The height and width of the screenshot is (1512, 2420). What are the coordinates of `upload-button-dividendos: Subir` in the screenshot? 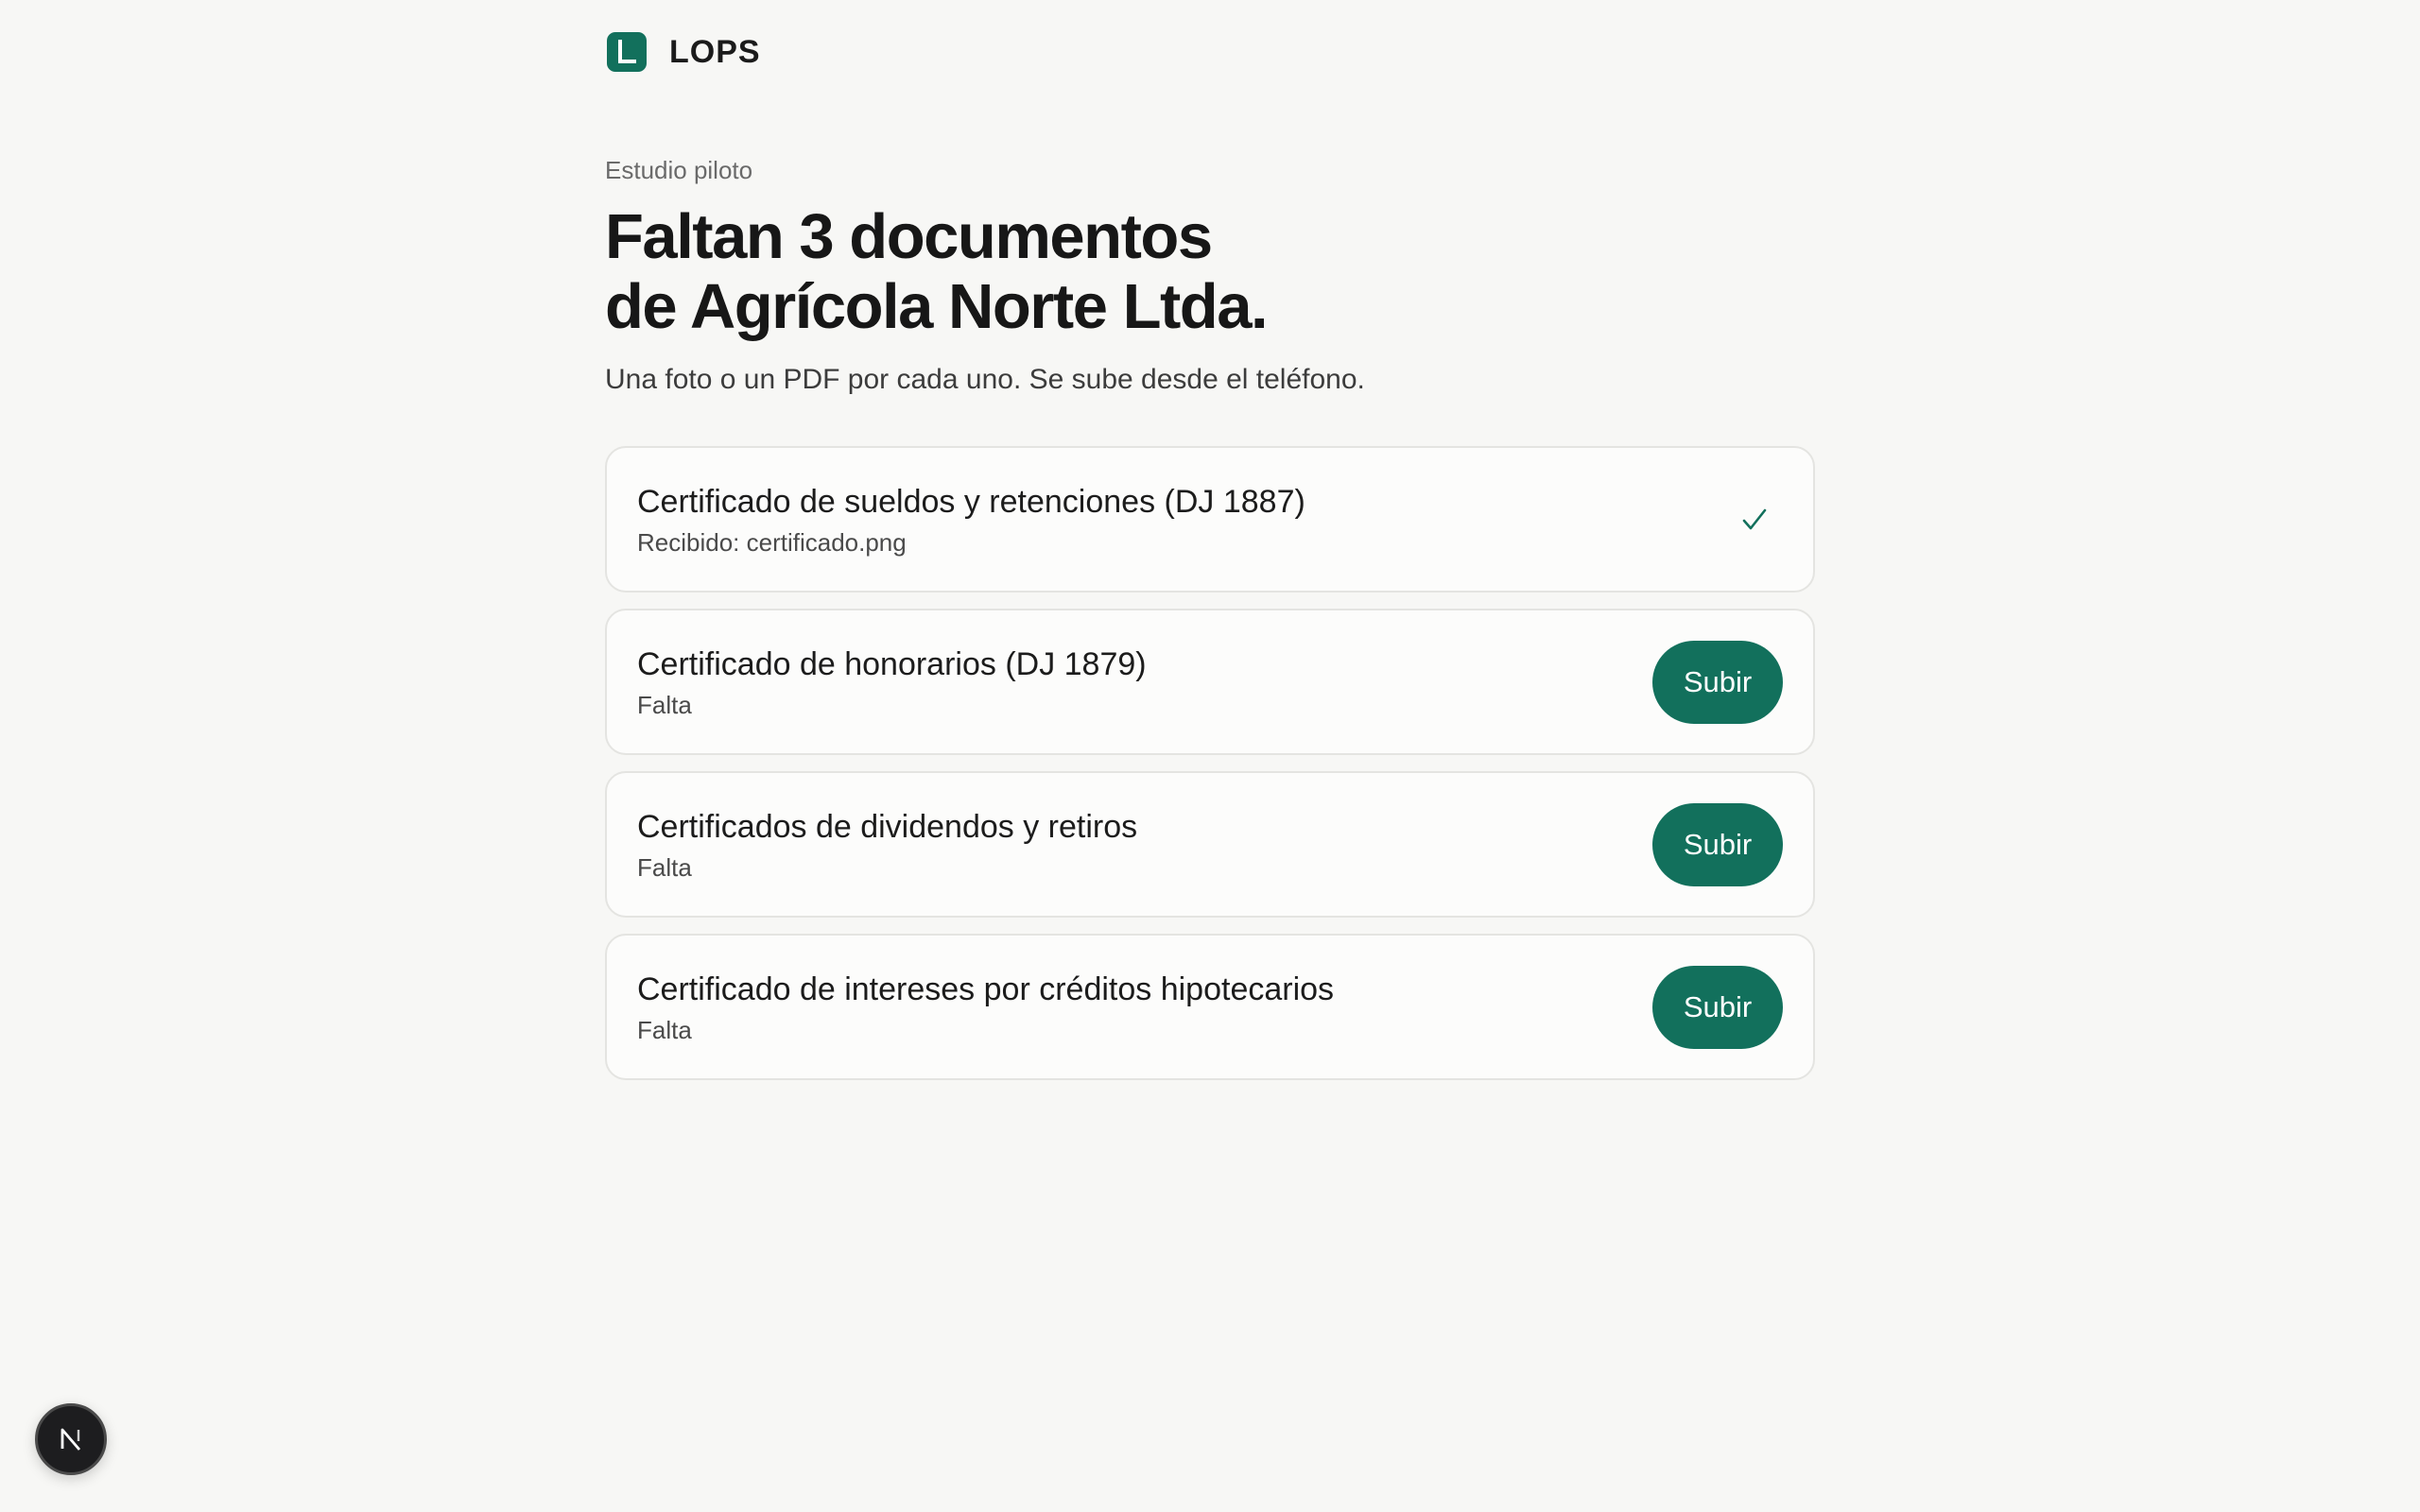 It's located at (1717, 844).